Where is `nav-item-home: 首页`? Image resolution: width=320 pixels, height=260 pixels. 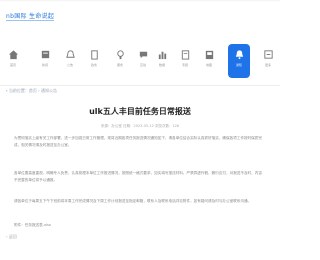
nav-item-home: 首页 is located at coordinates (13, 61).